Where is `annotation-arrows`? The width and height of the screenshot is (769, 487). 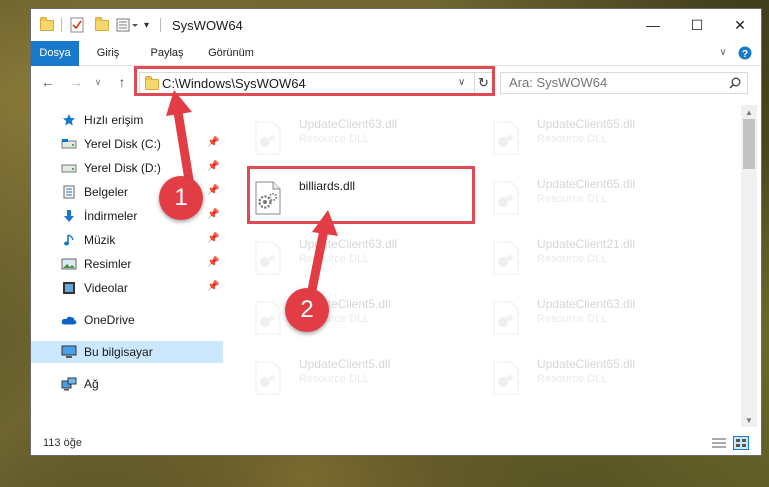
annotation-arrows is located at coordinates (252, 192).